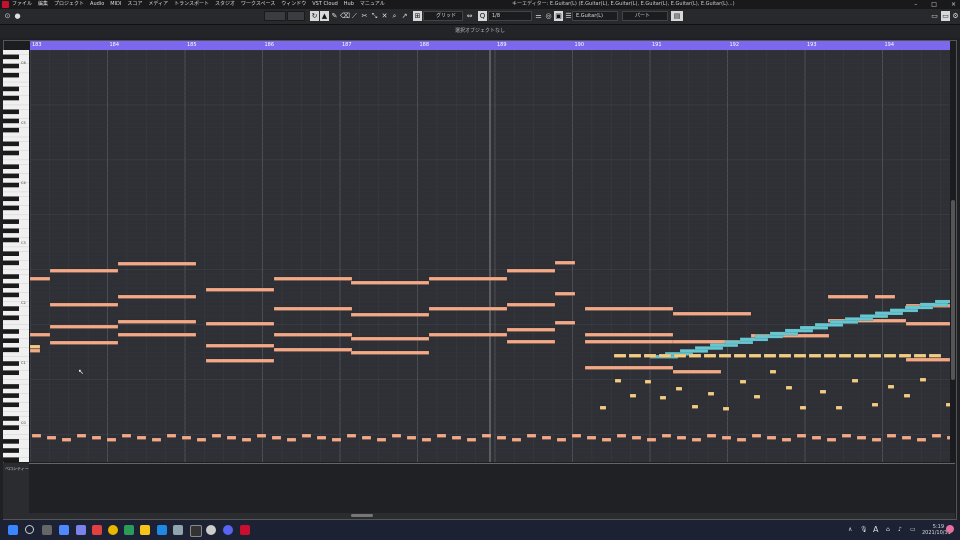  I want to click on chrome-icon, so click(113, 530).